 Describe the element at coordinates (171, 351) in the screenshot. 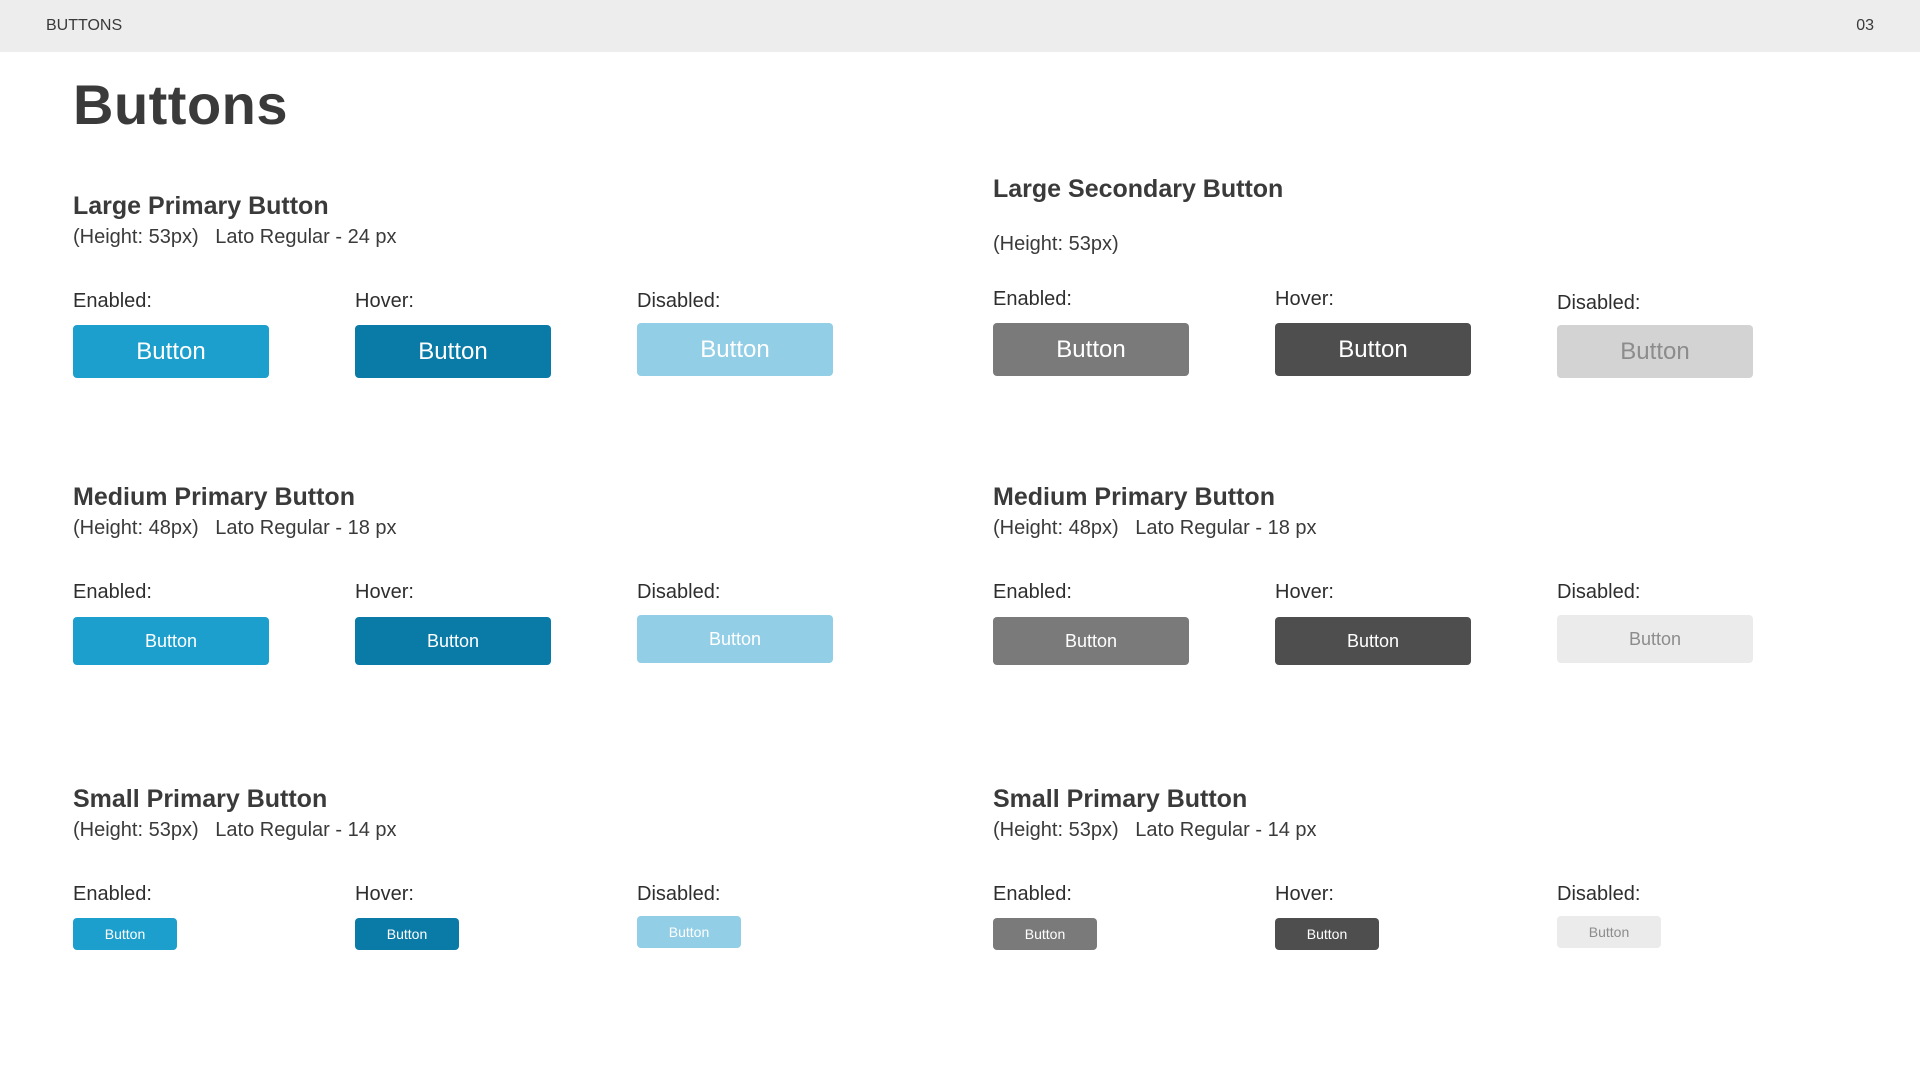

I see `large-primary-button-enabled: Button` at that location.